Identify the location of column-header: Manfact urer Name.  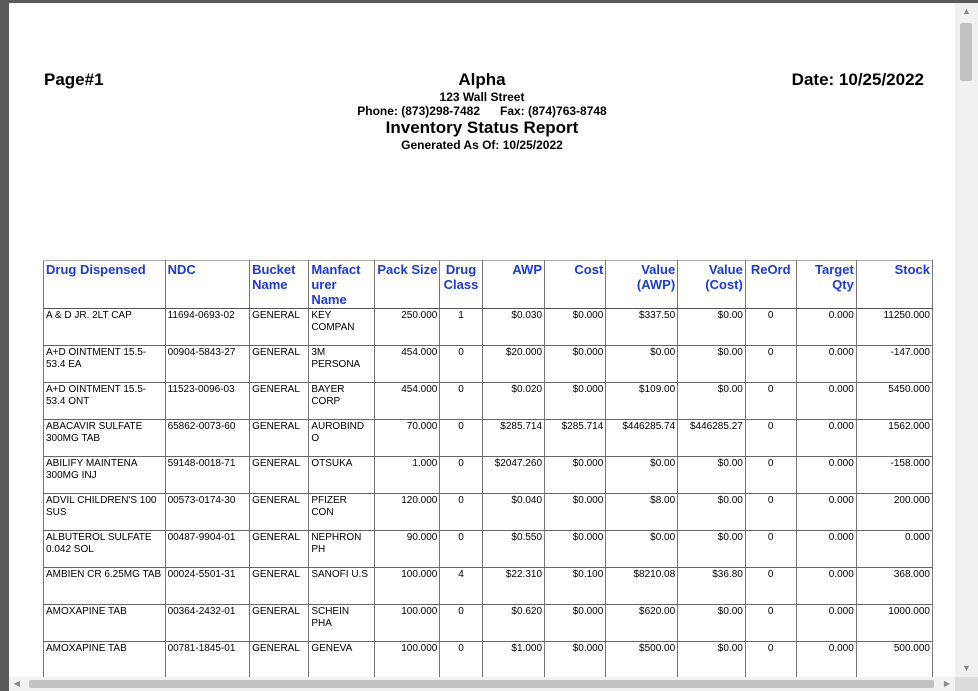
(341, 284).